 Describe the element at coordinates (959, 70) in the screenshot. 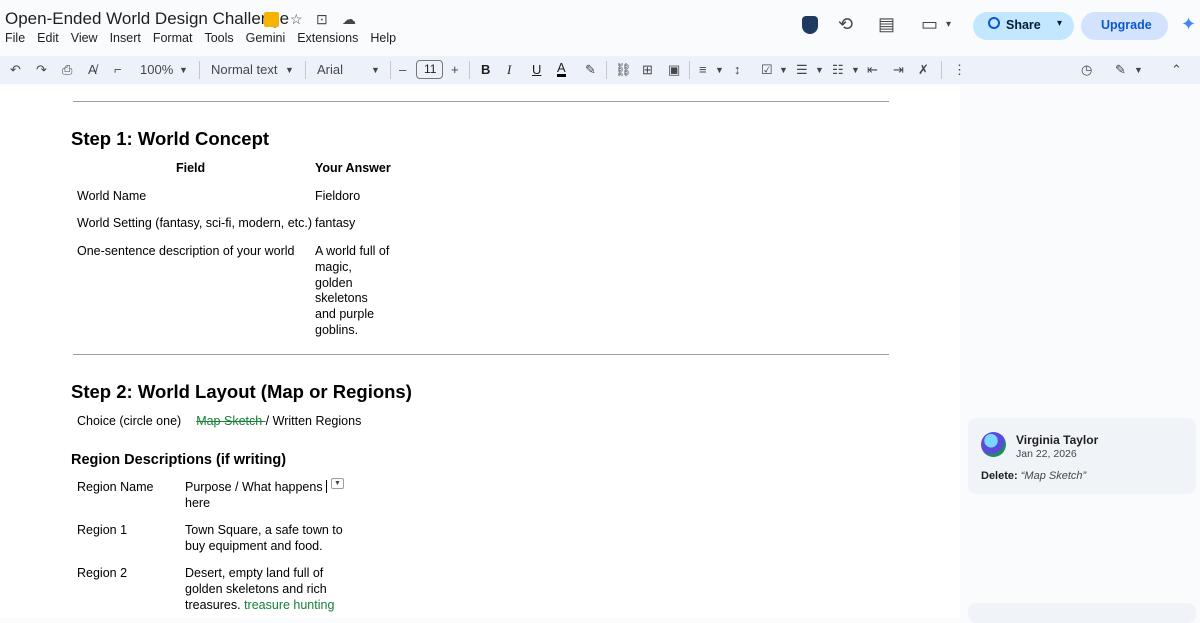

I see `more-options-icon: ⋮` at that location.